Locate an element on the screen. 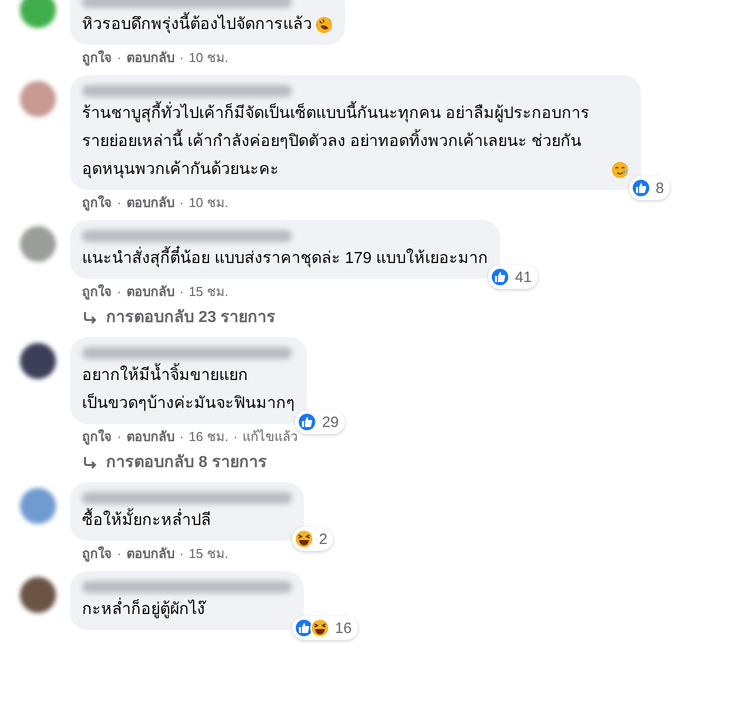 This screenshot has height=716, width=729. reaction-badge: 29 is located at coordinates (320, 422).